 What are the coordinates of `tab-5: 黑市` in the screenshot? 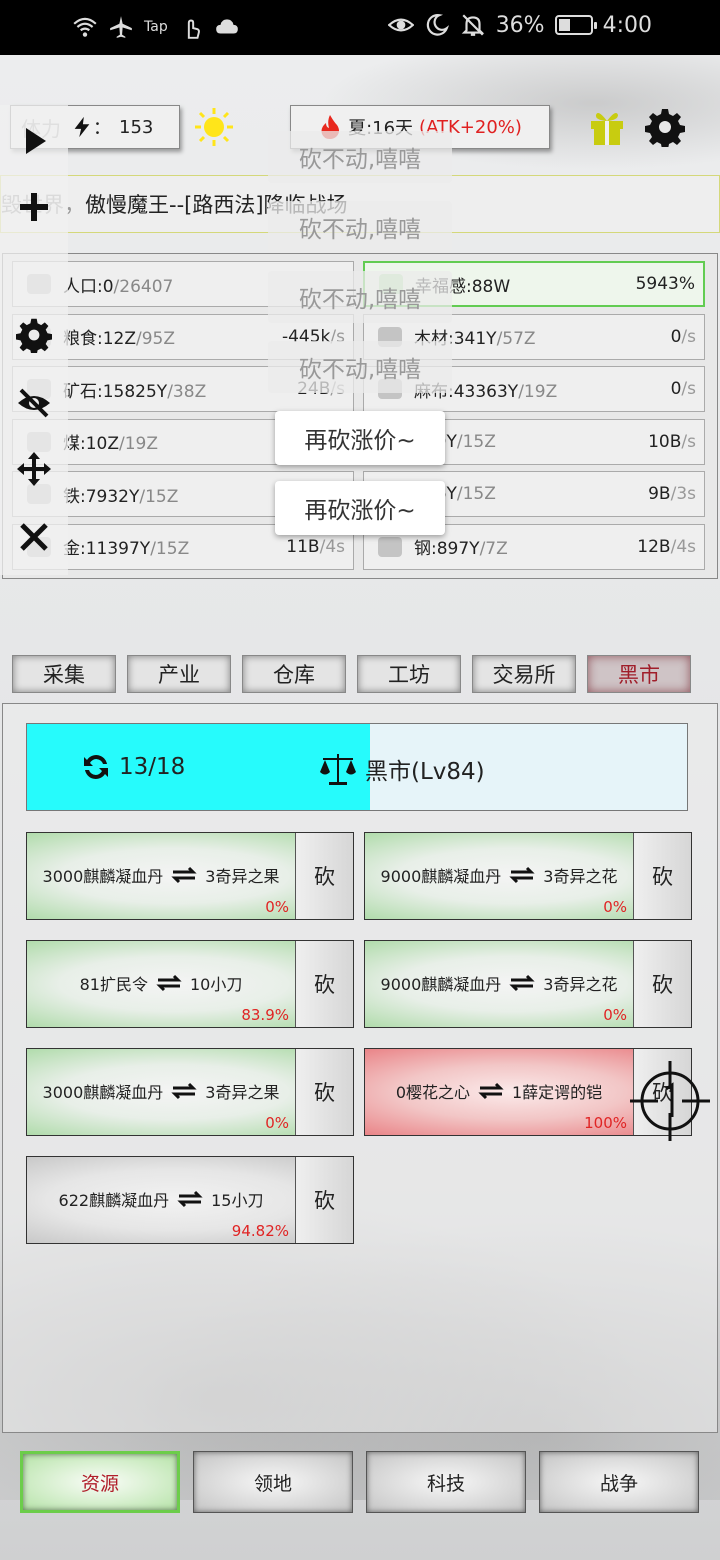 It's located at (639, 674).